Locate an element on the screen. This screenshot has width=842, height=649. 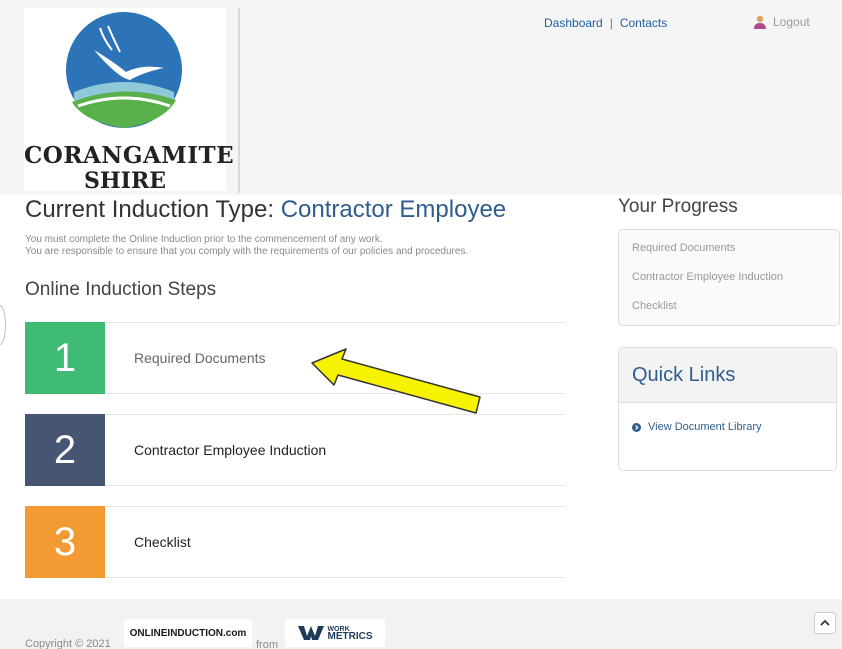
bird-emblem-icon is located at coordinates (124, 70).